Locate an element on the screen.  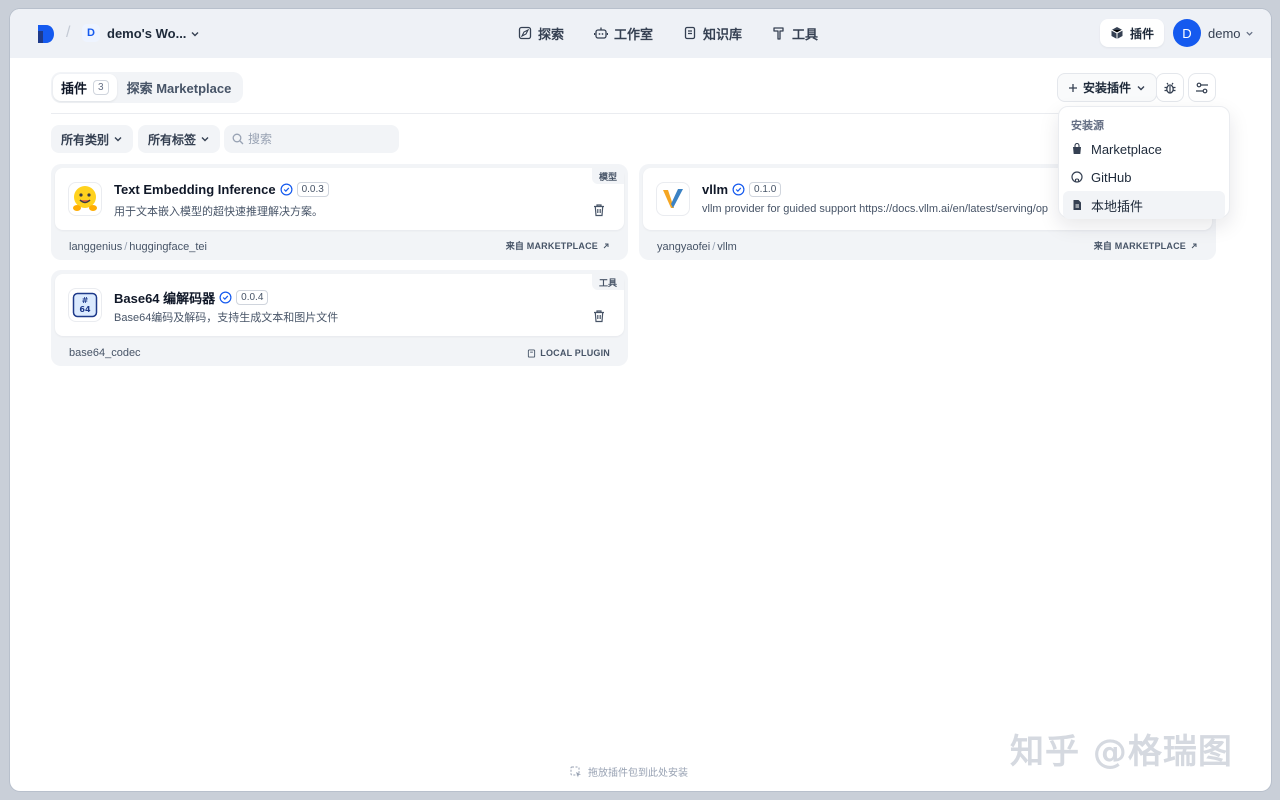
category-filter: 所有类别 is located at coordinates (92, 139).